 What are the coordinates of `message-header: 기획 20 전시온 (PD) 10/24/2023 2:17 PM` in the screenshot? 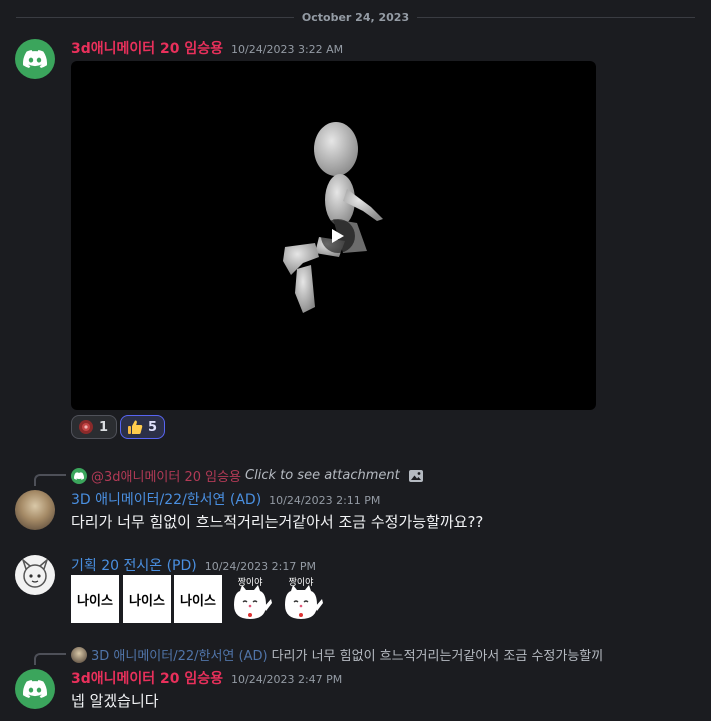 It's located at (193, 565).